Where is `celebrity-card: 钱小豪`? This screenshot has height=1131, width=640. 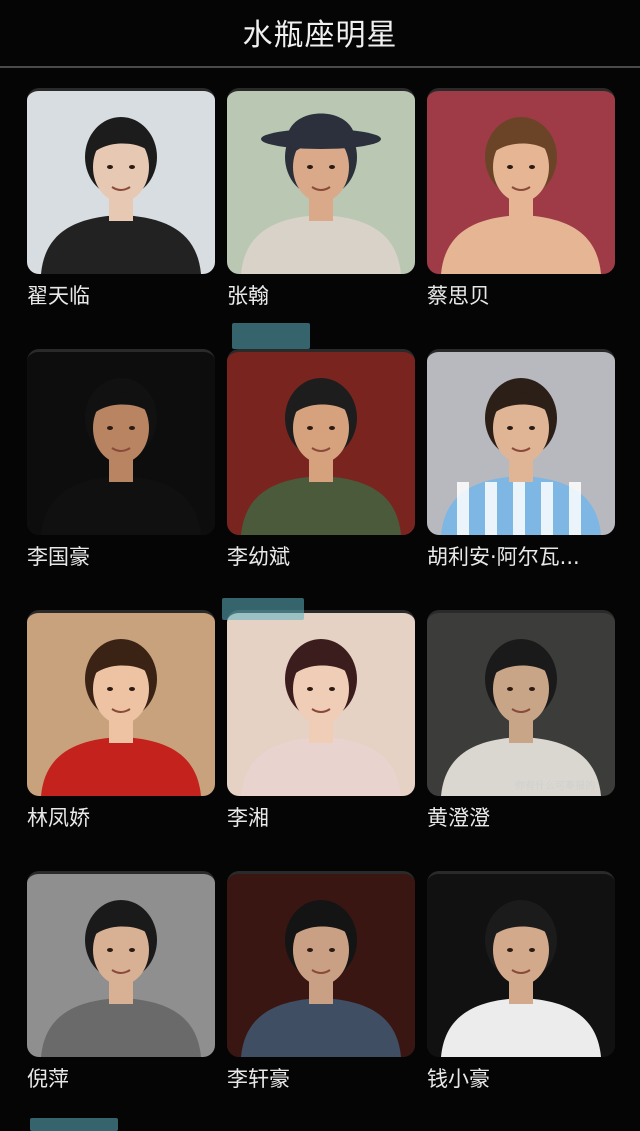 celebrity-card: 钱小豪 is located at coordinates (521, 986).